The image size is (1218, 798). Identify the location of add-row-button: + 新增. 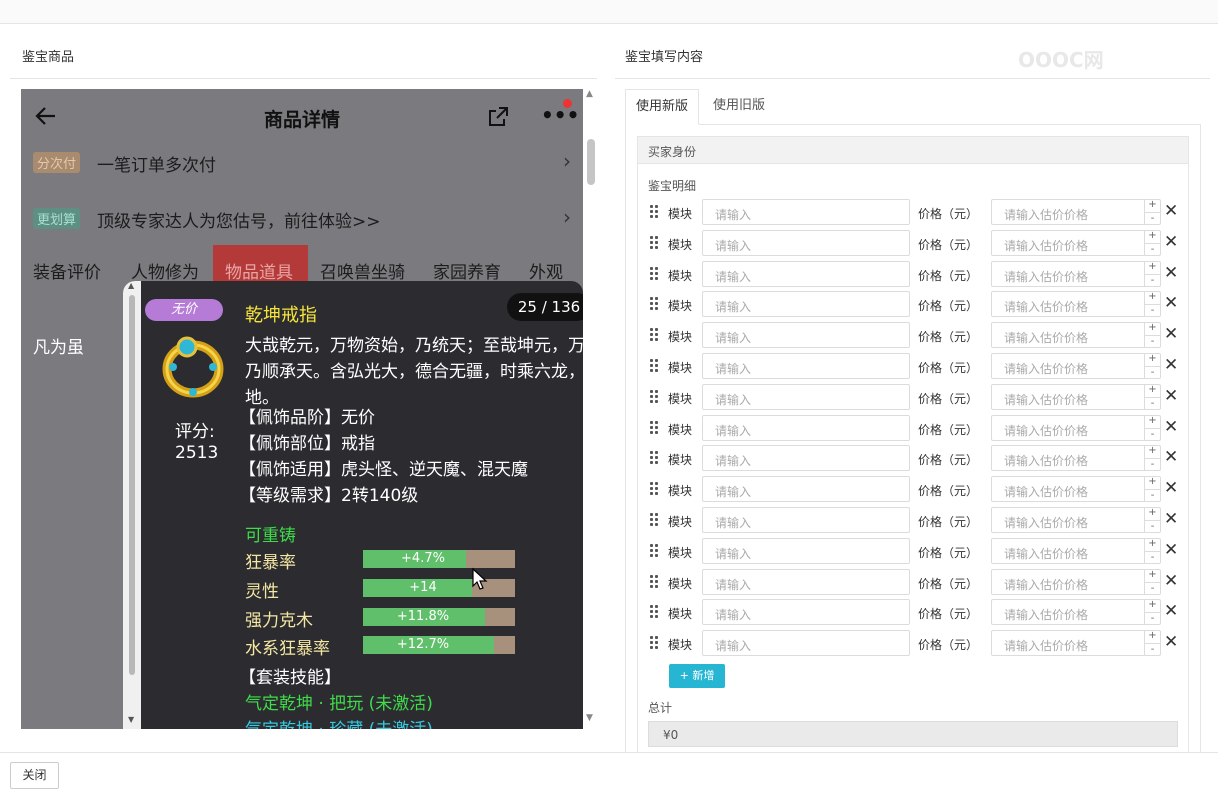
(697, 676).